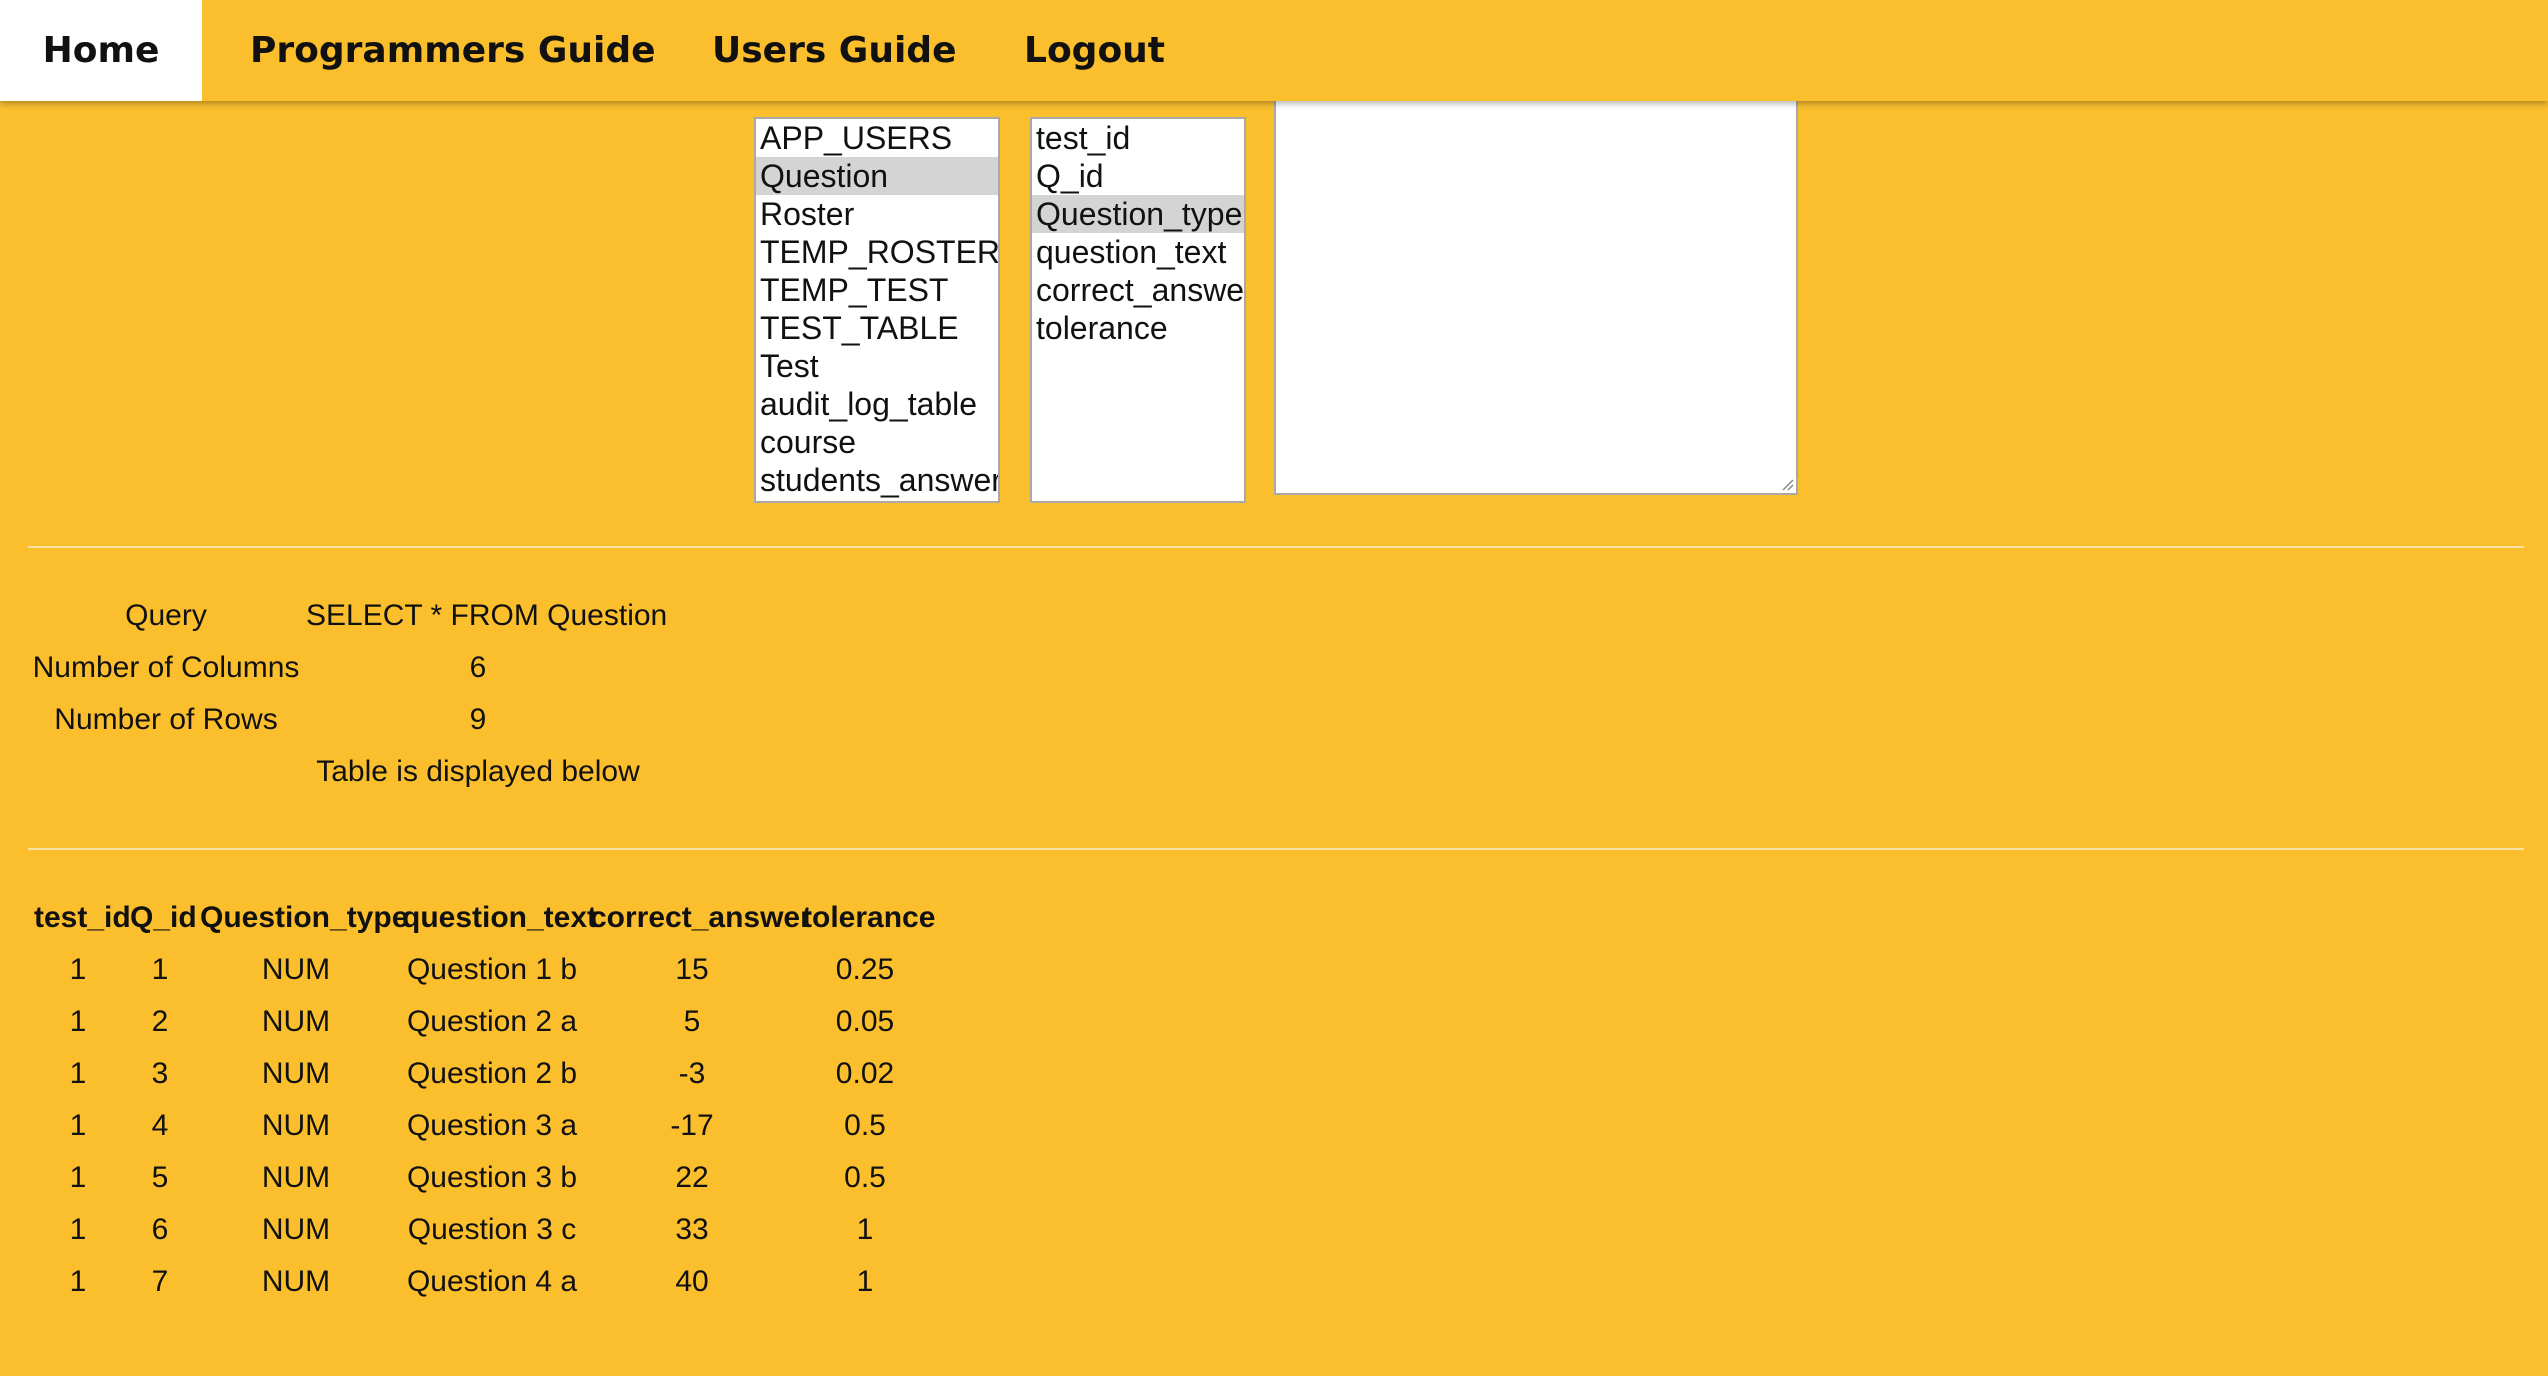 This screenshot has width=2548, height=1376. Describe the element at coordinates (1786, 483) in the screenshot. I see `resize-grip-icon` at that location.